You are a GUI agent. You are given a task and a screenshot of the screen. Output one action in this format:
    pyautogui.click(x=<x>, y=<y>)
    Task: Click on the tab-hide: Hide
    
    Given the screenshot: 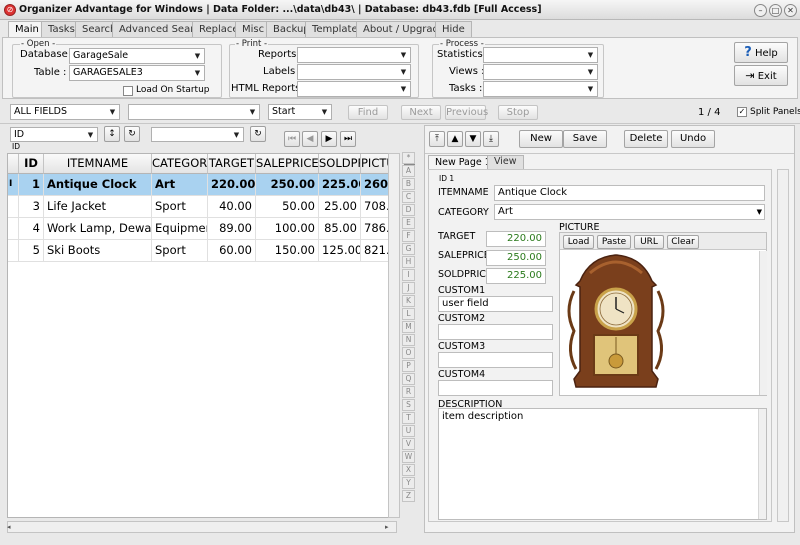 What is the action you would take?
    pyautogui.click(x=453, y=29)
    